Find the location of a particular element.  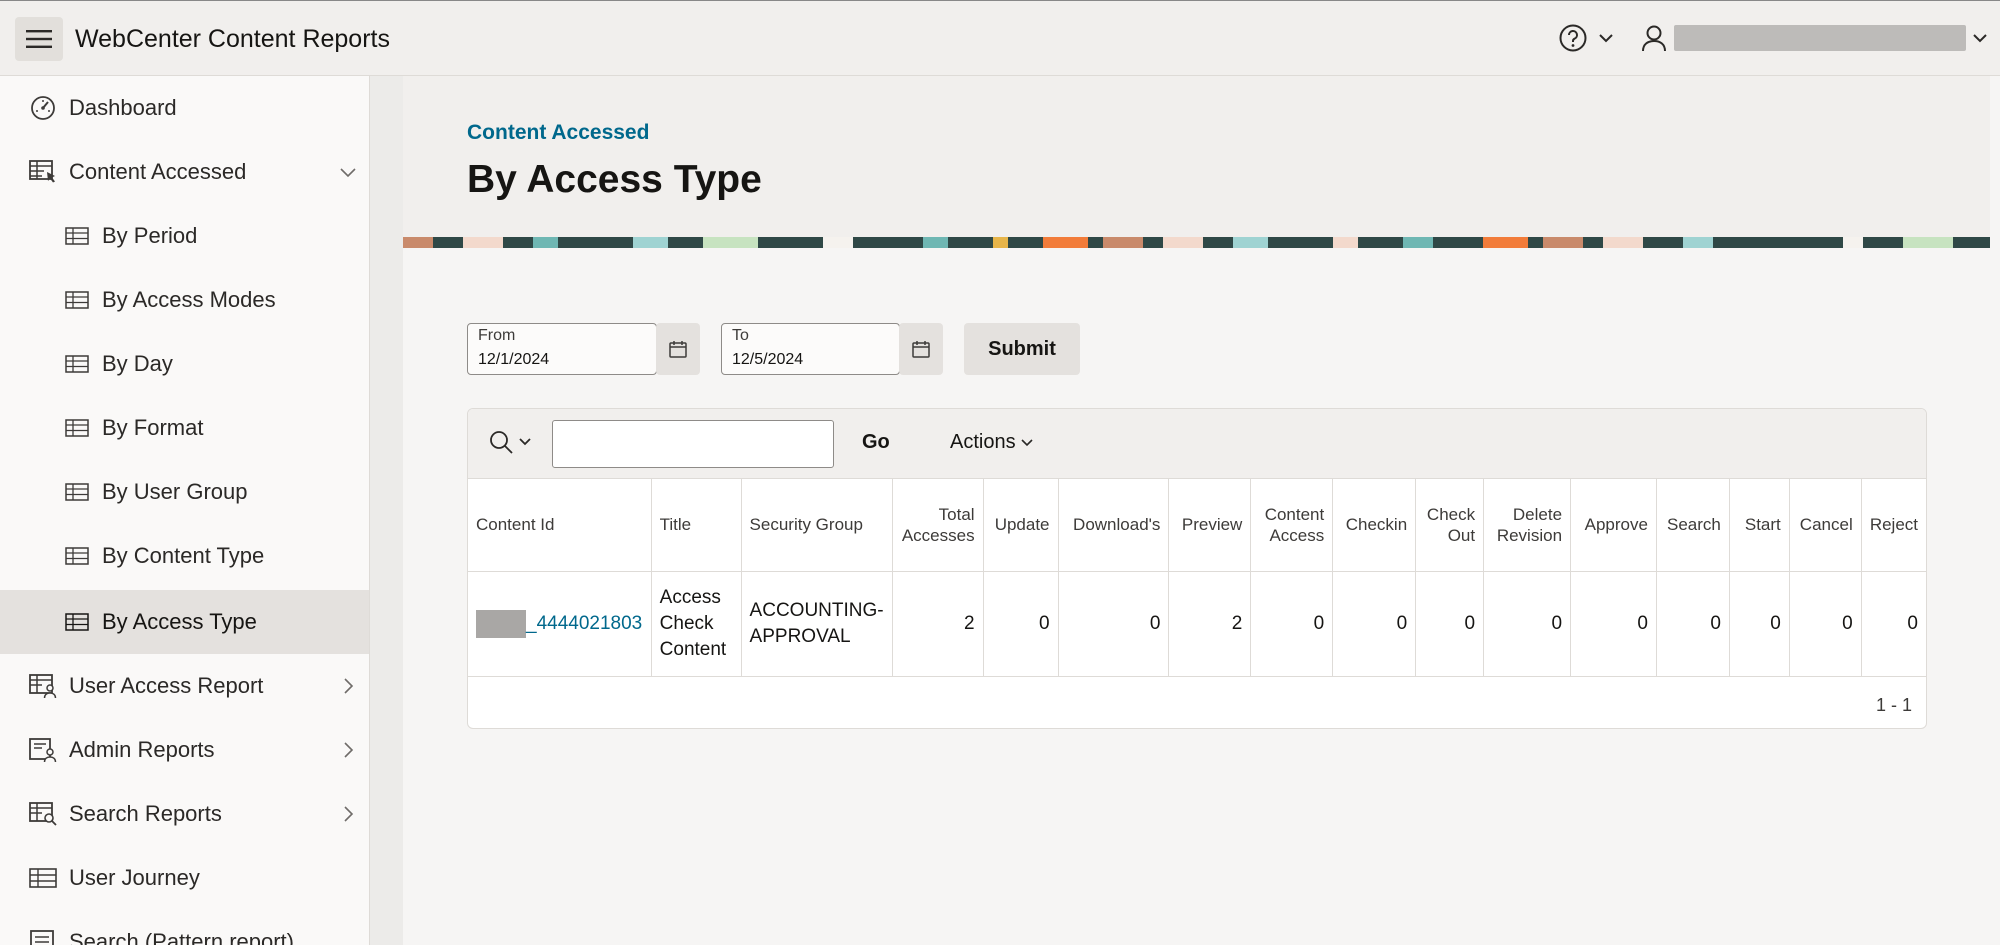

column-header-search: Search is located at coordinates (1693, 525).